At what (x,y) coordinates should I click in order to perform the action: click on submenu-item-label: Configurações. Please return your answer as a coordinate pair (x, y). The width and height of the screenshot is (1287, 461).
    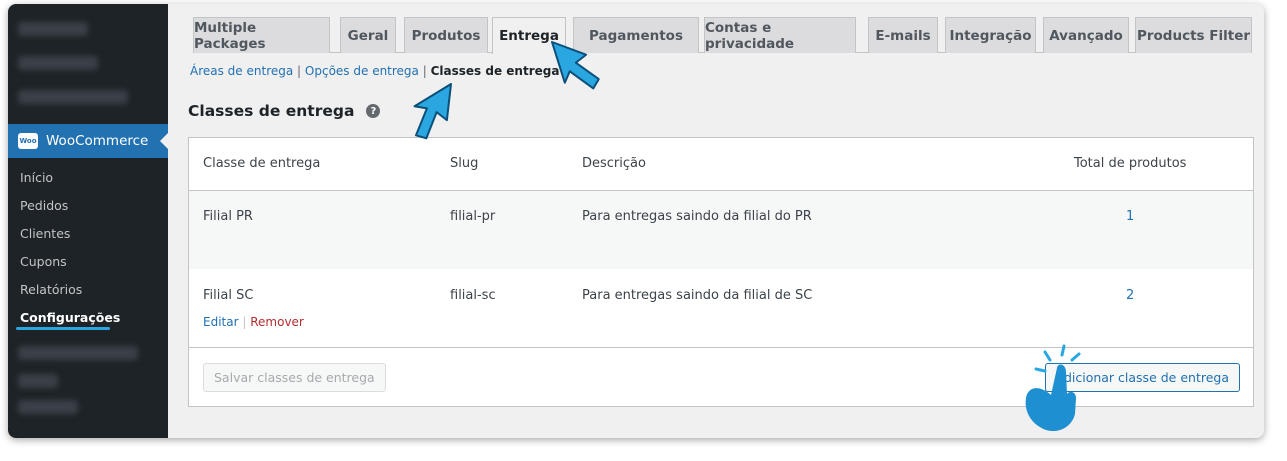
    Looking at the image, I should click on (70, 317).